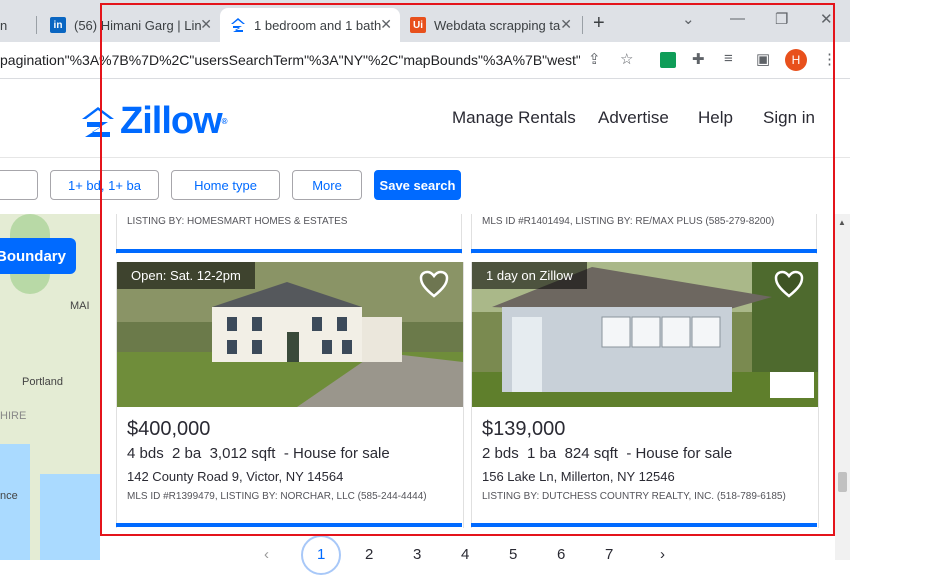 This screenshot has height=575, width=933. What do you see at coordinates (290, 334) in the screenshot?
I see `listing-photo: Open: Sat. 12-2pm` at bounding box center [290, 334].